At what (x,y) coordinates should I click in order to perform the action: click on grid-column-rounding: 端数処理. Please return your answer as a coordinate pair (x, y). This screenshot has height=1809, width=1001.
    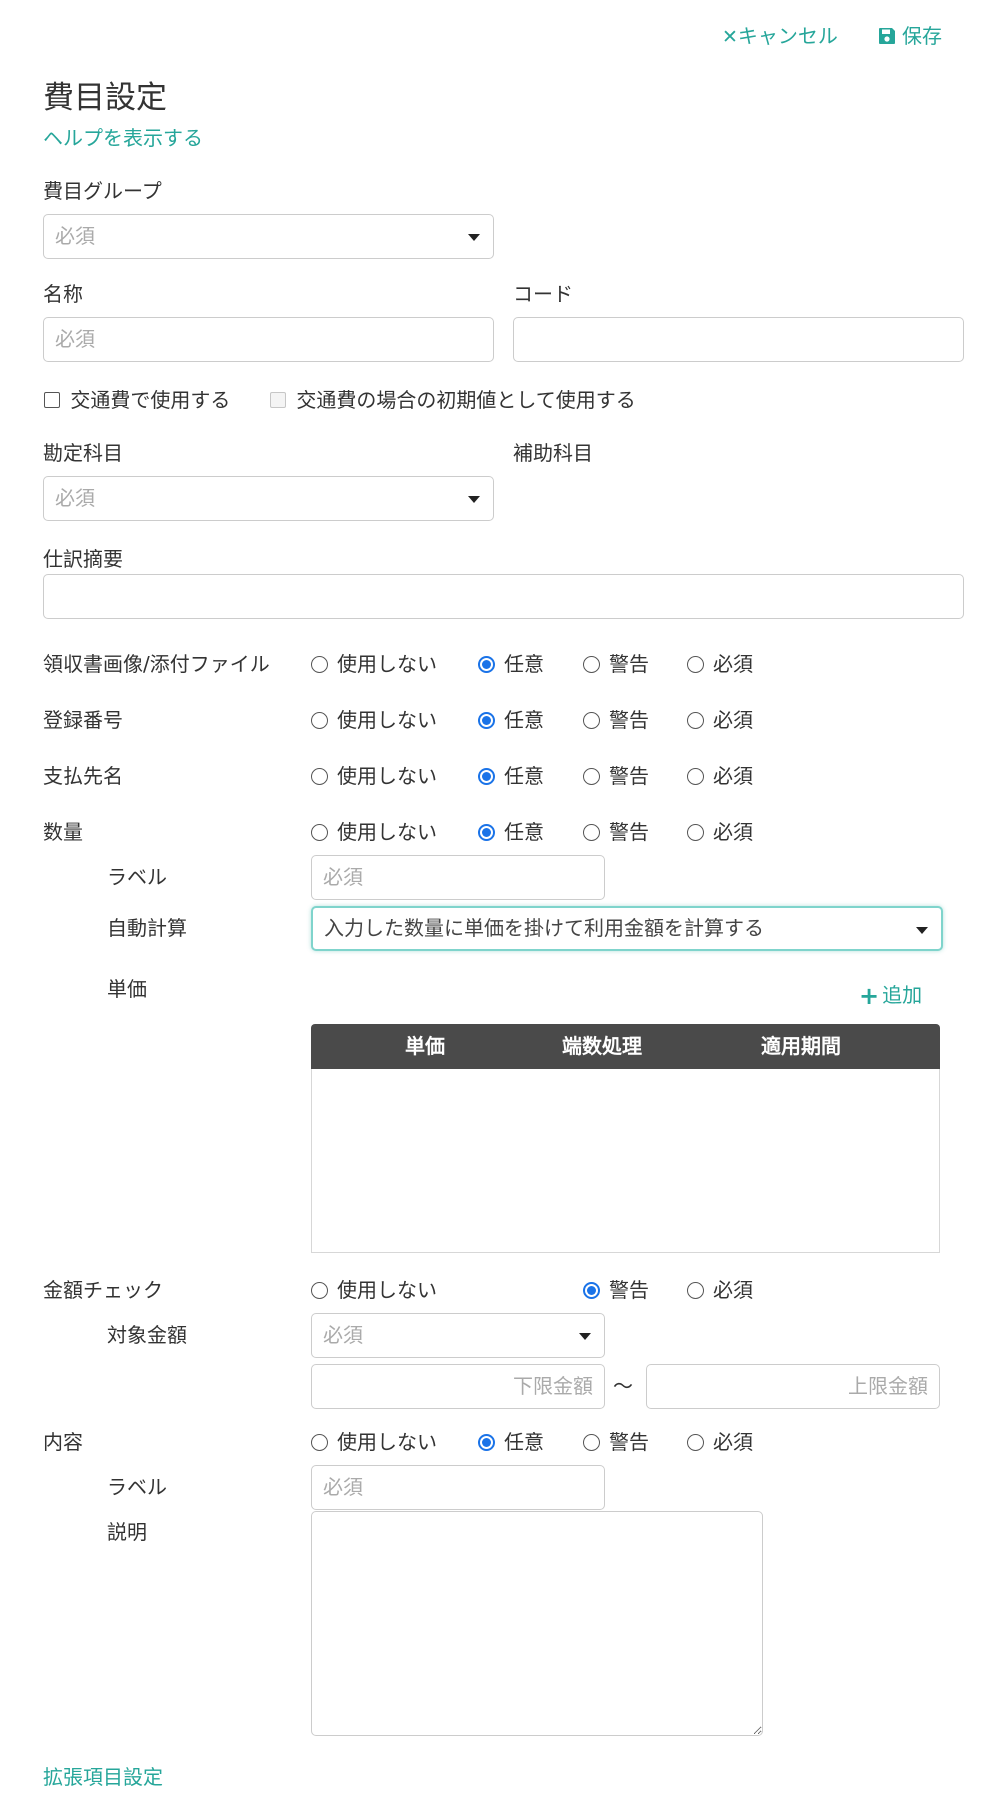
    Looking at the image, I should click on (602, 1046).